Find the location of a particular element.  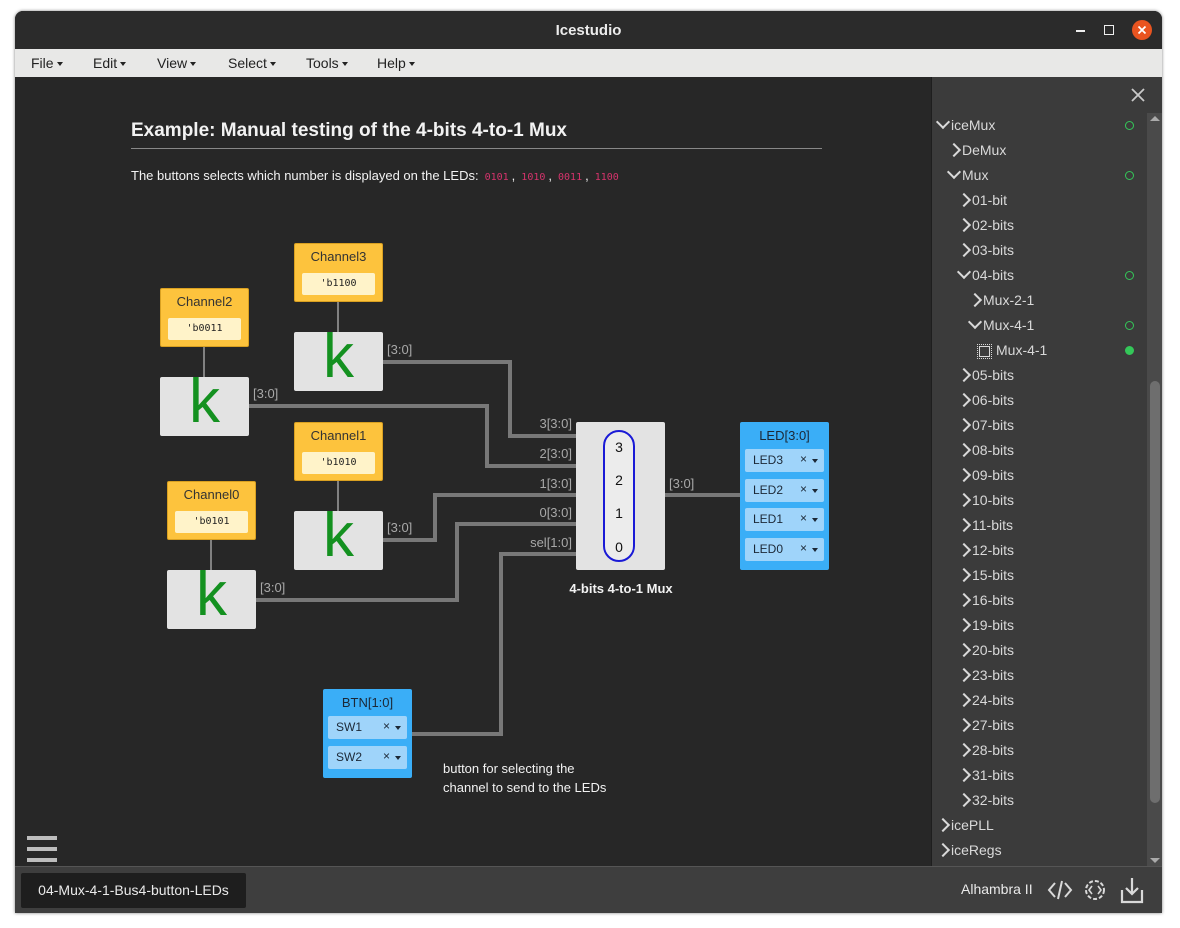

tree-item: 23-bits is located at coordinates (985, 675).